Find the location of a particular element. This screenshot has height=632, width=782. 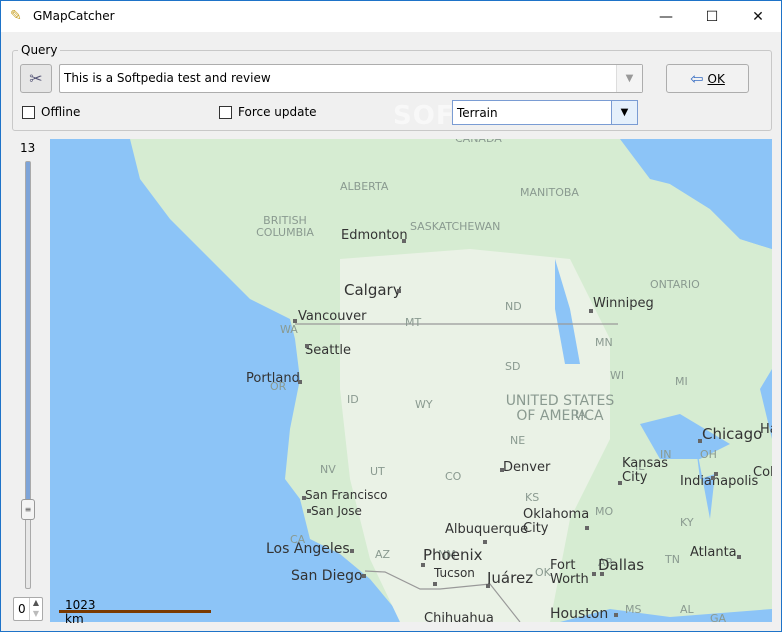

city-label: Tucson is located at coordinates (454, 573).